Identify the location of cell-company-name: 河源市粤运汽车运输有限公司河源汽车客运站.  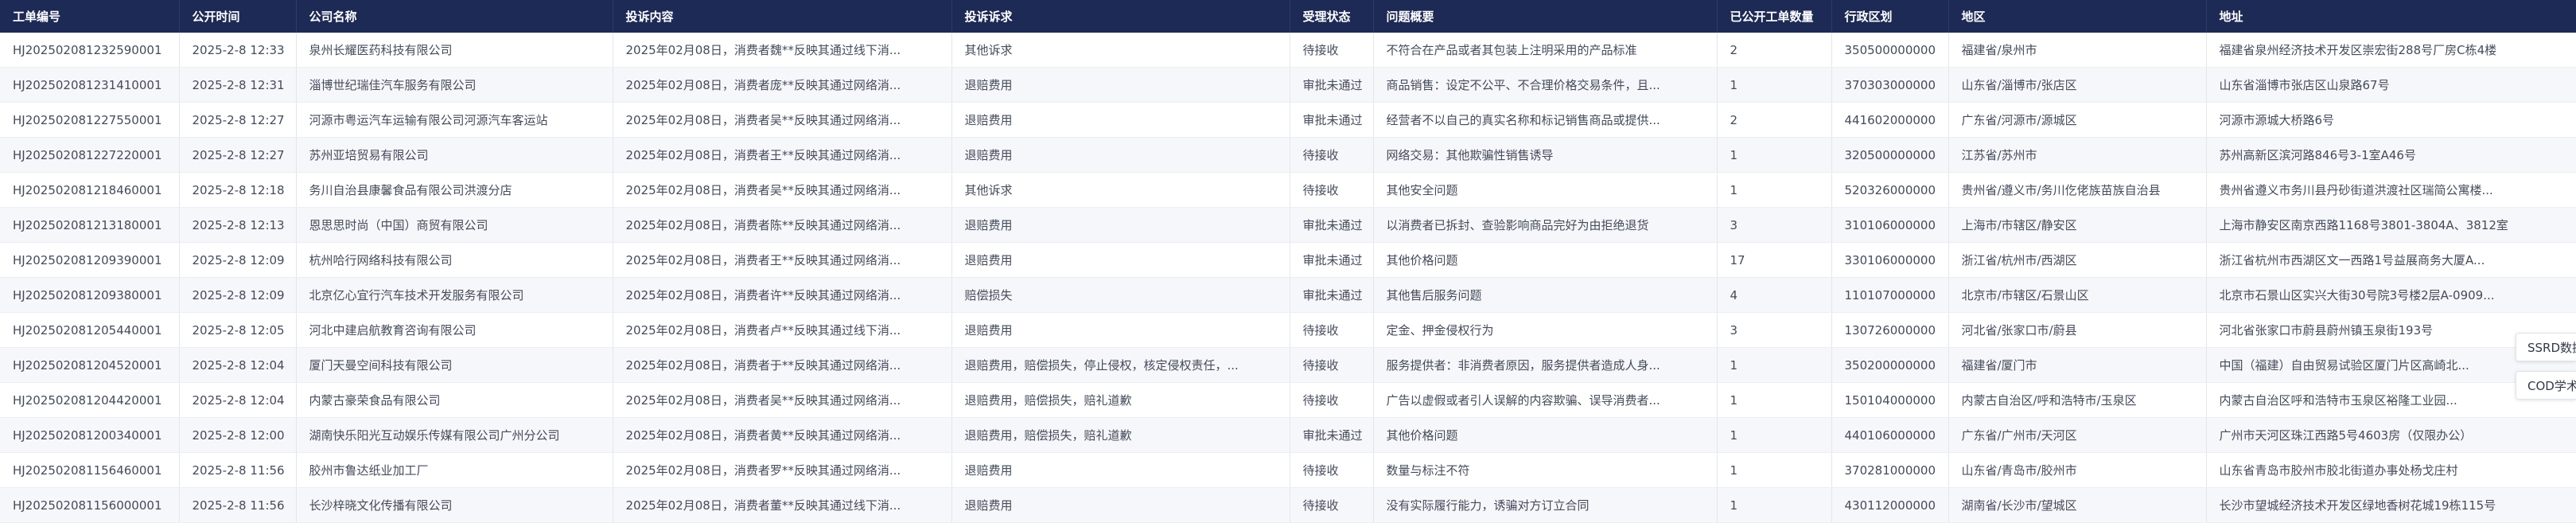
(455, 120).